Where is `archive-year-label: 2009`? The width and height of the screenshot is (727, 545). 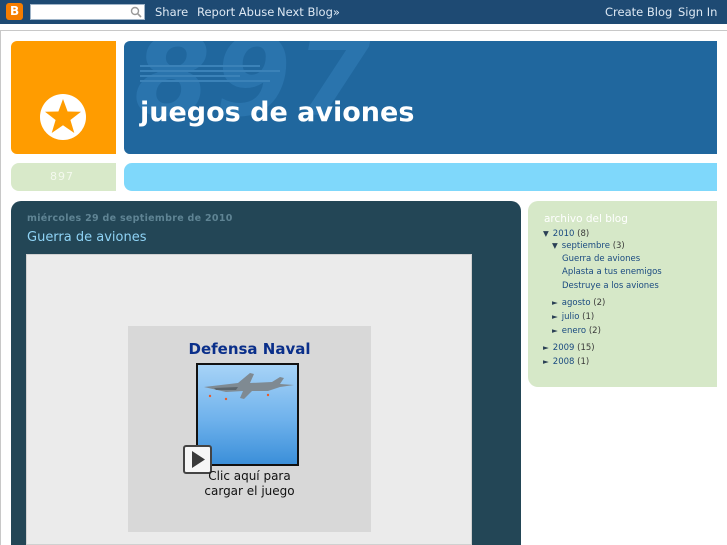 archive-year-label: 2009 is located at coordinates (564, 348).